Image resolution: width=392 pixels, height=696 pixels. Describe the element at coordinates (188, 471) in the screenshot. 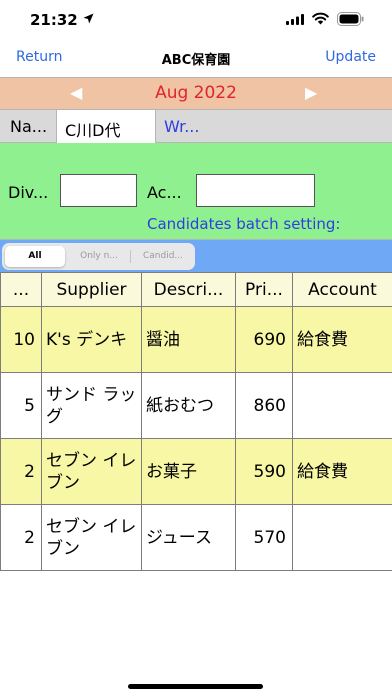

I see `description-cell: お菓子` at that location.